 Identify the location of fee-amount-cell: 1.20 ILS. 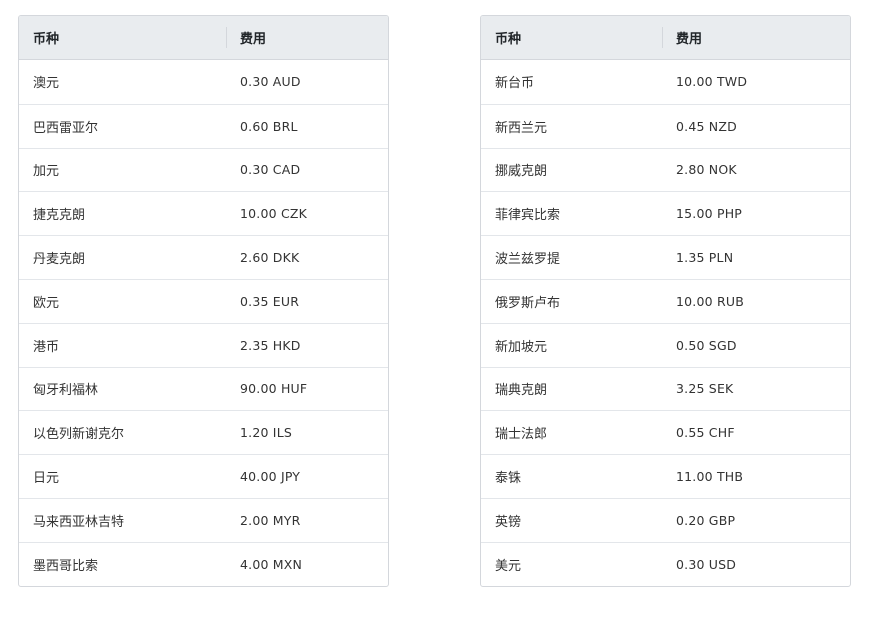
(266, 433).